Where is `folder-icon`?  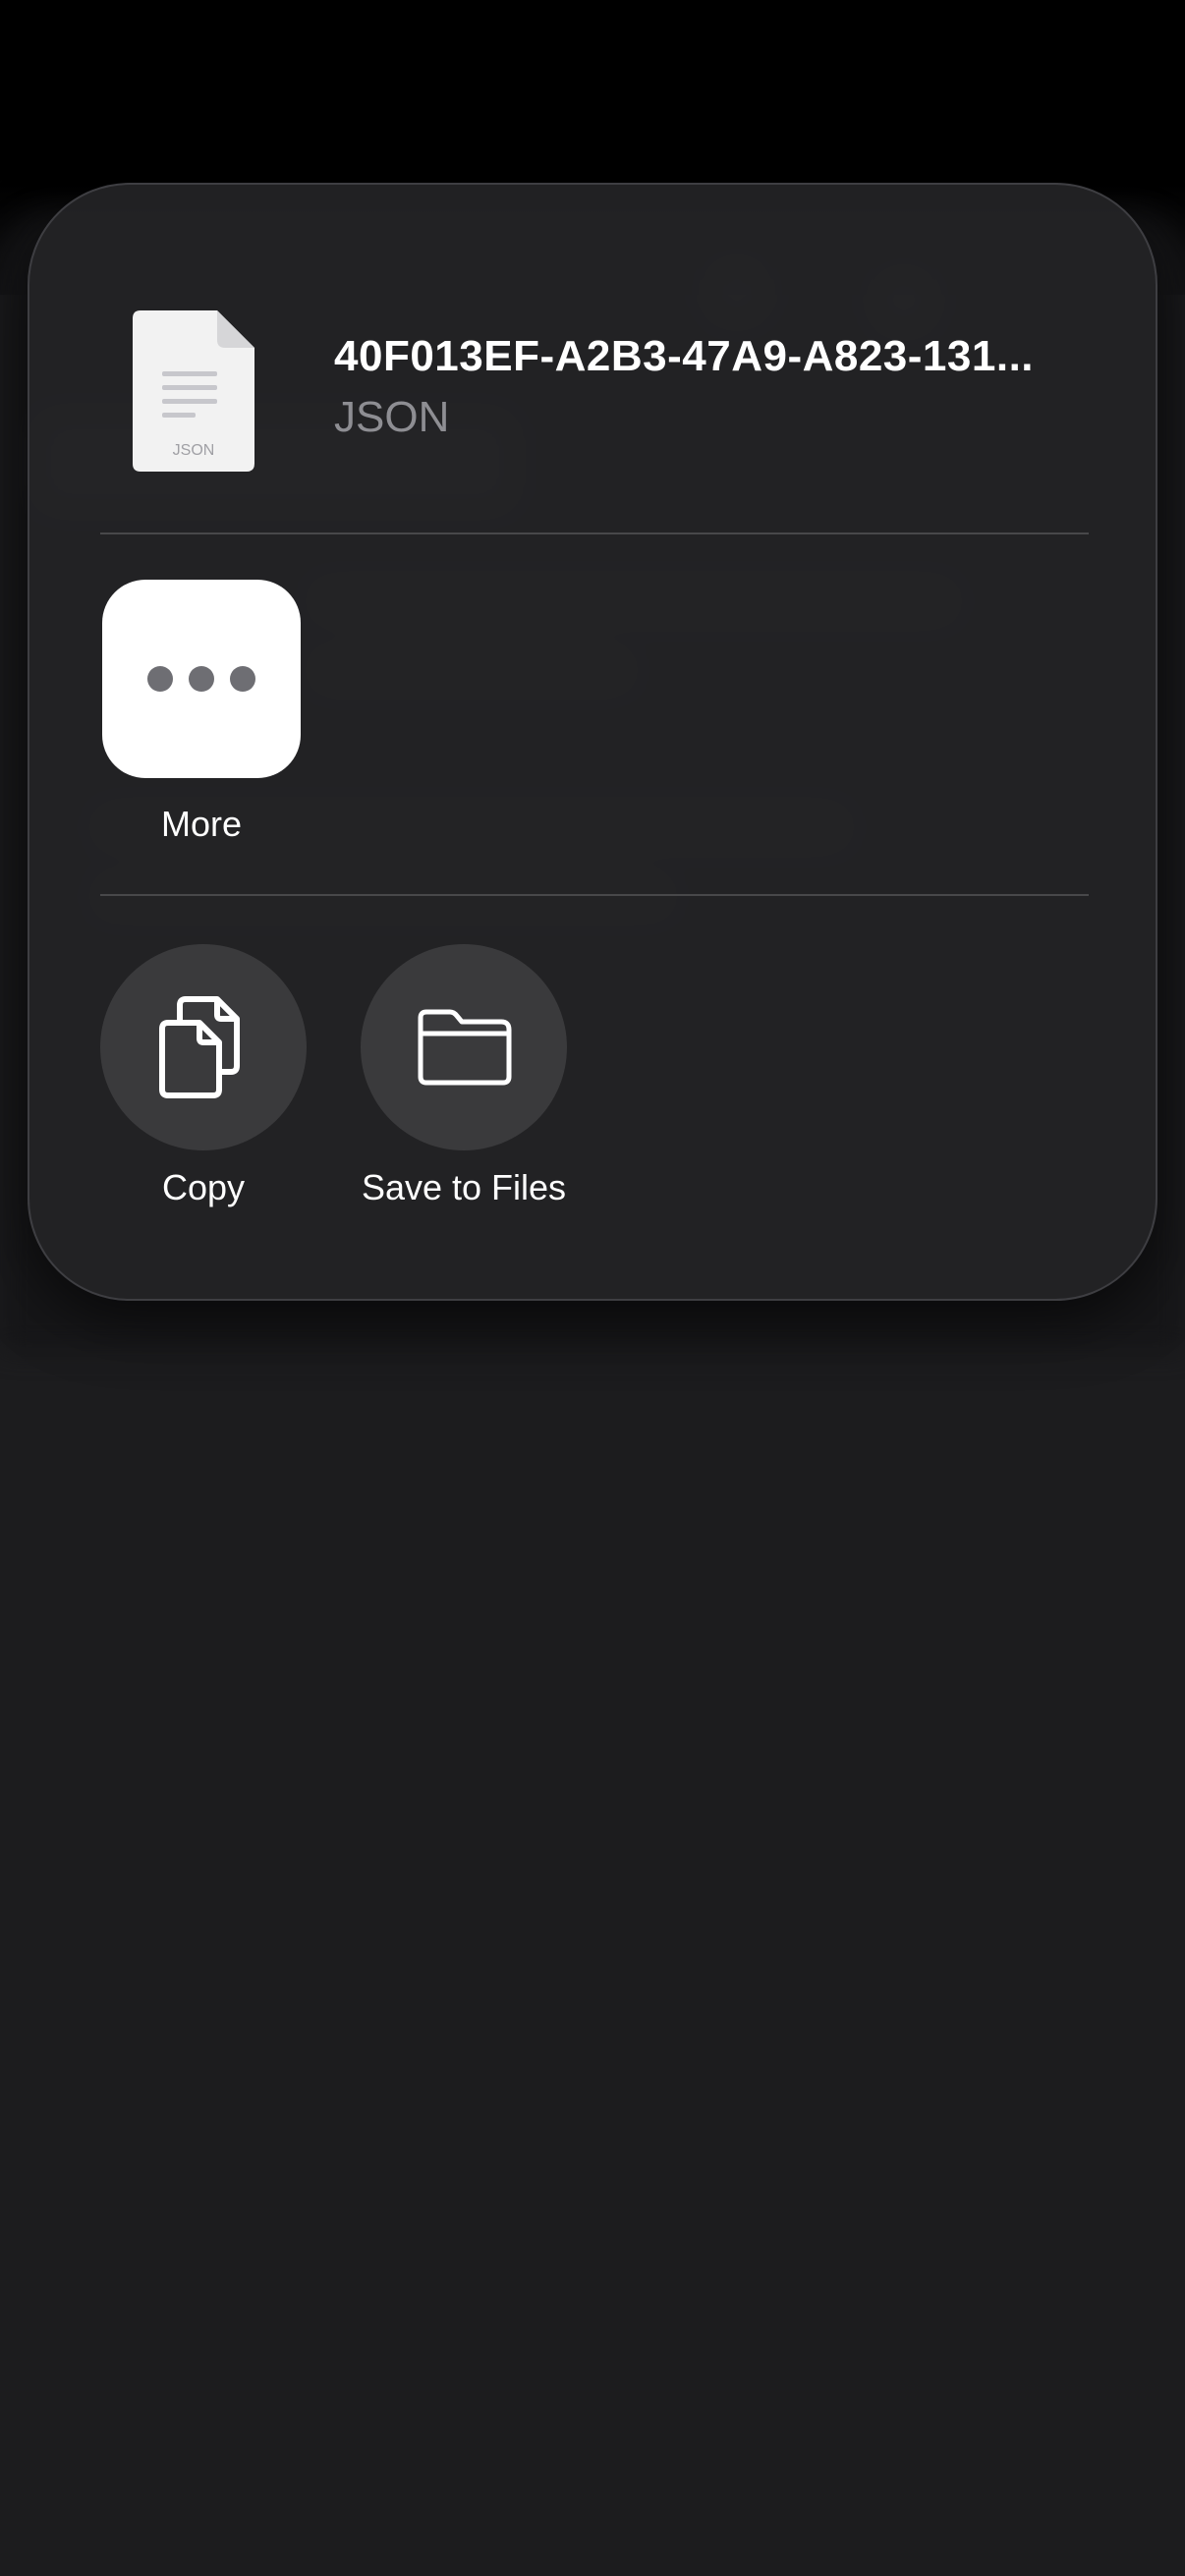
folder-icon is located at coordinates (465, 1047).